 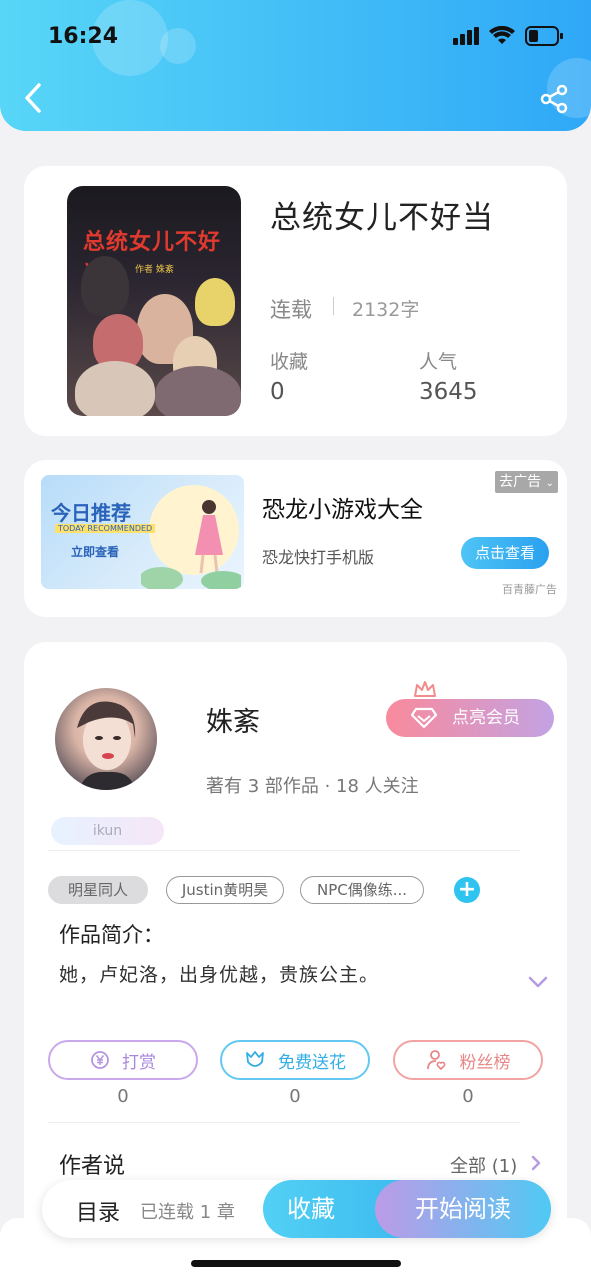 What do you see at coordinates (295, 1096) in the screenshot?
I see `flower-count: 0` at bounding box center [295, 1096].